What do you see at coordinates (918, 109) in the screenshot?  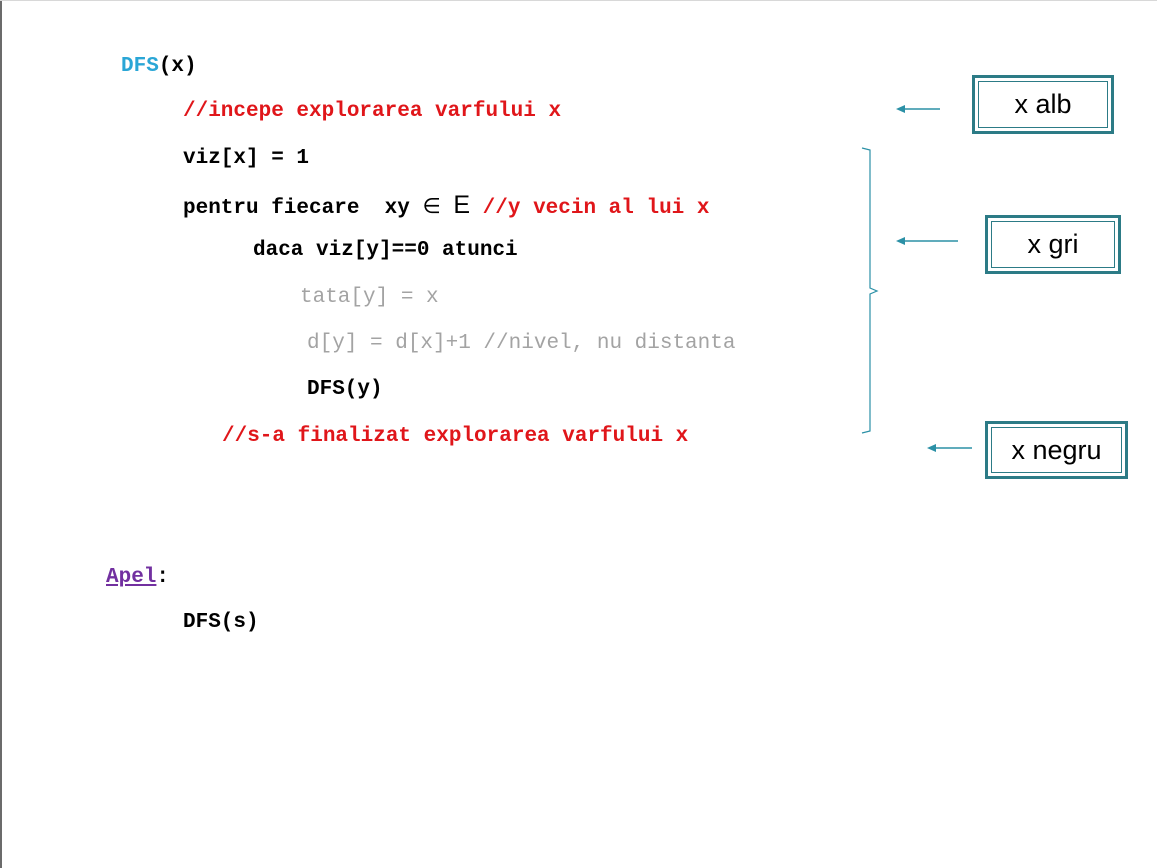 I see `arrow-to-white-state` at bounding box center [918, 109].